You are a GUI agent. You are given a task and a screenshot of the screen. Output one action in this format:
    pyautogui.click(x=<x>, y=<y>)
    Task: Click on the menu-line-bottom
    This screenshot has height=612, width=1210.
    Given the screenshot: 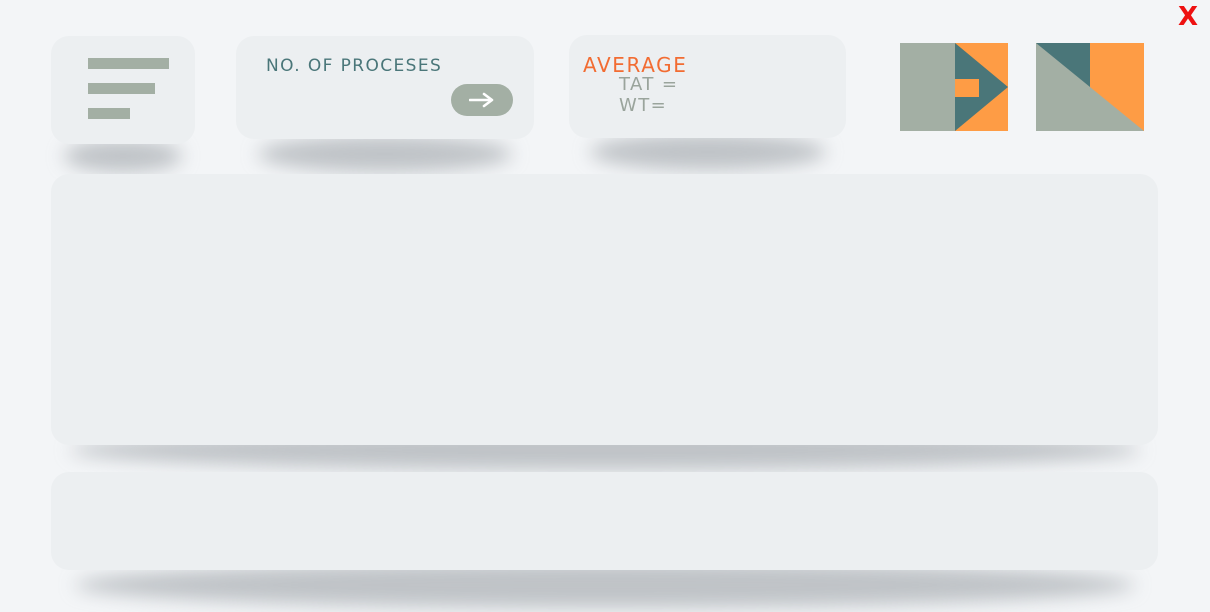 What is the action you would take?
    pyautogui.click(x=109, y=113)
    